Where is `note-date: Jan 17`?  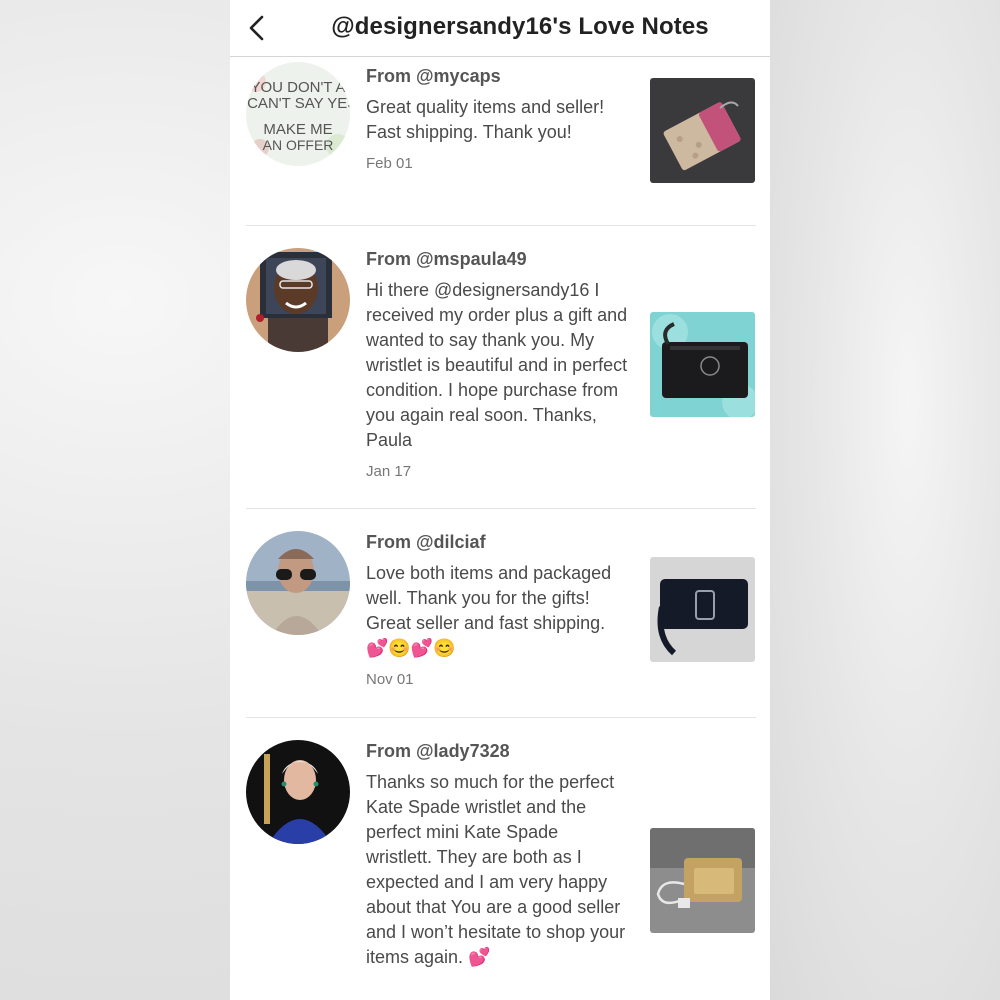
note-date: Jan 17 is located at coordinates (389, 471).